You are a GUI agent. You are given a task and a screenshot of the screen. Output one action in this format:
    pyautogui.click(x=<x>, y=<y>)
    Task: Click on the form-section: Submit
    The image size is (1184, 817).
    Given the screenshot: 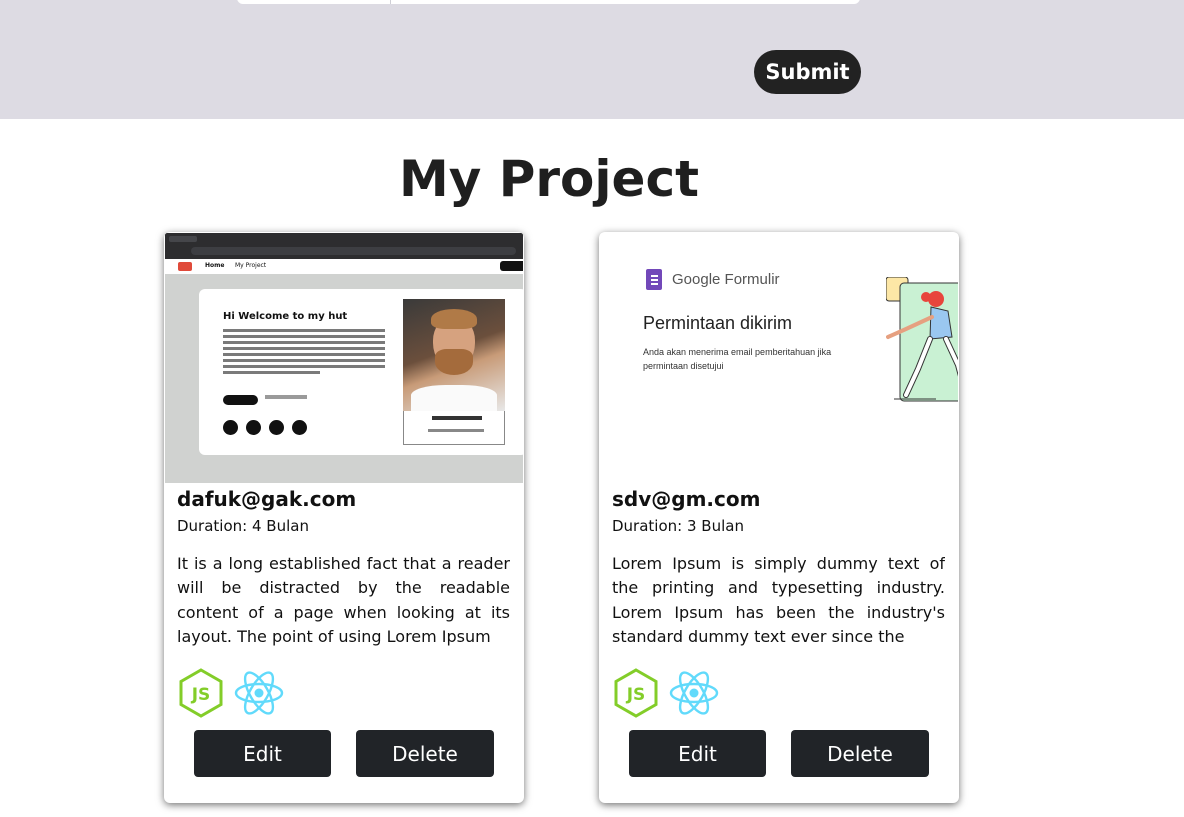 What is the action you would take?
    pyautogui.click(x=592, y=59)
    